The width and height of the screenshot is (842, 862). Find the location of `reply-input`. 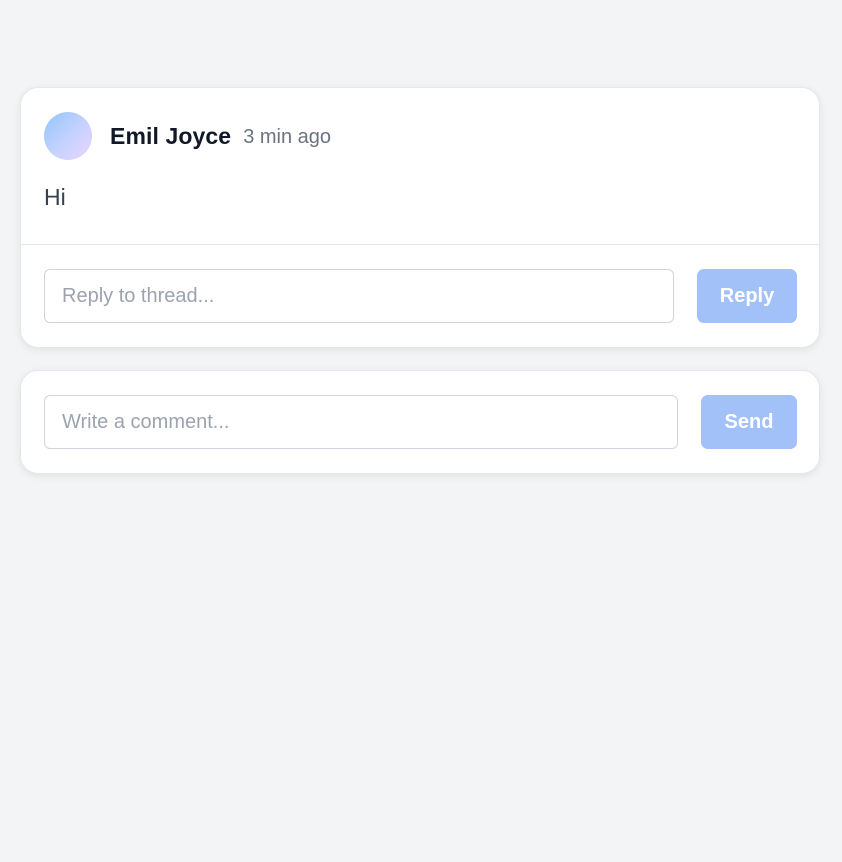

reply-input is located at coordinates (359, 296).